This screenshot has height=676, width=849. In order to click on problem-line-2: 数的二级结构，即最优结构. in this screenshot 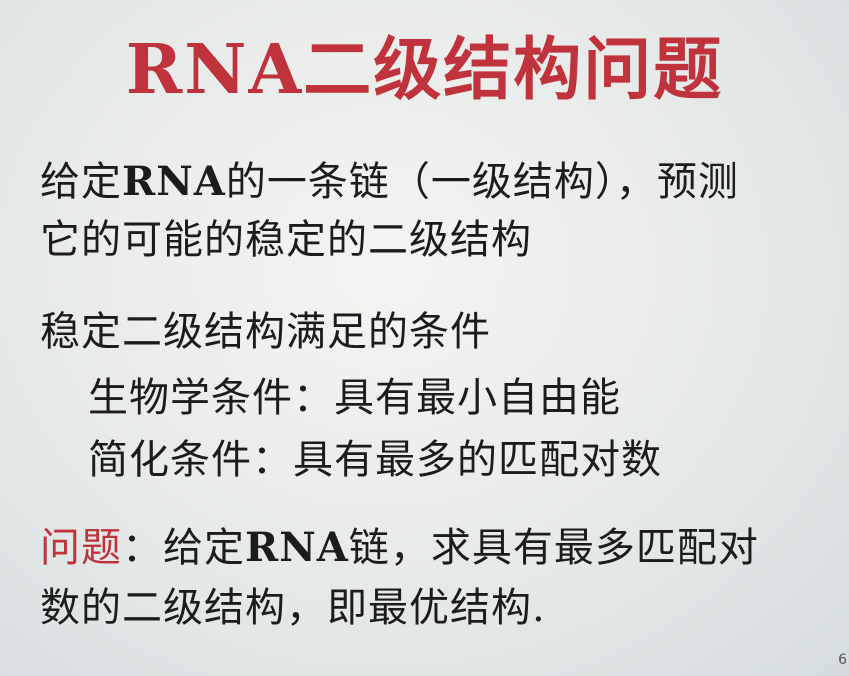, I will do `click(293, 608)`.